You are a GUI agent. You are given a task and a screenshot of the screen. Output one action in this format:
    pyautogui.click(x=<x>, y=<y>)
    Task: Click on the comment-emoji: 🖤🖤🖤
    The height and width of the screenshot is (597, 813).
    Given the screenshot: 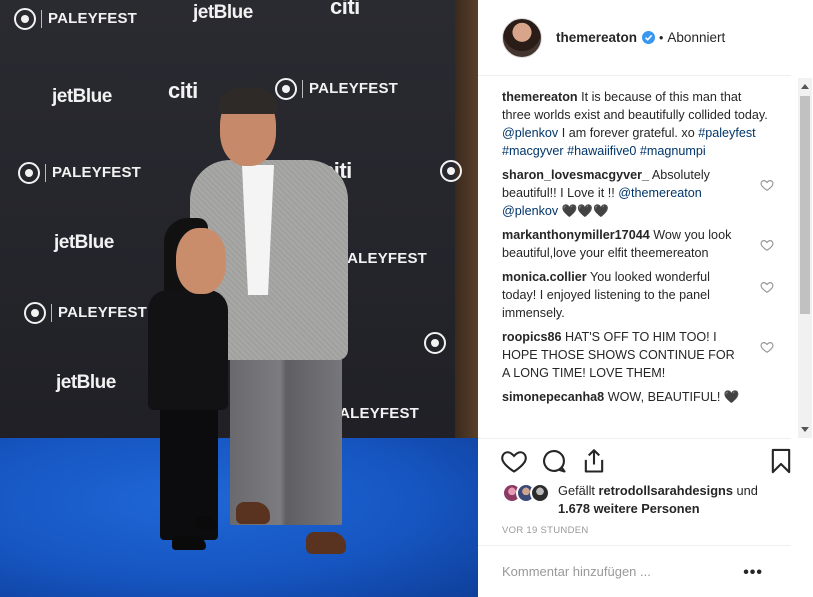 What is the action you would take?
    pyautogui.click(x=583, y=211)
    